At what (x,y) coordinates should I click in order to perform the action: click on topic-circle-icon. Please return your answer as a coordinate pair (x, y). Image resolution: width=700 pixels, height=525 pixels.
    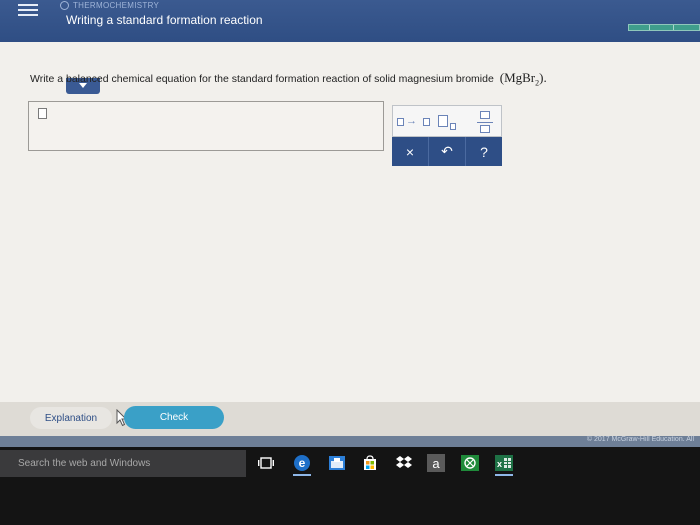
    Looking at the image, I should click on (64, 5).